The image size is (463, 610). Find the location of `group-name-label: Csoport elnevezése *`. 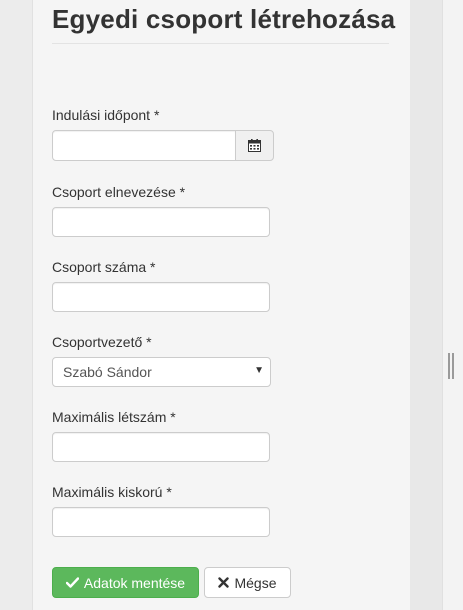

group-name-label: Csoport elnevezése * is located at coordinates (119, 192).